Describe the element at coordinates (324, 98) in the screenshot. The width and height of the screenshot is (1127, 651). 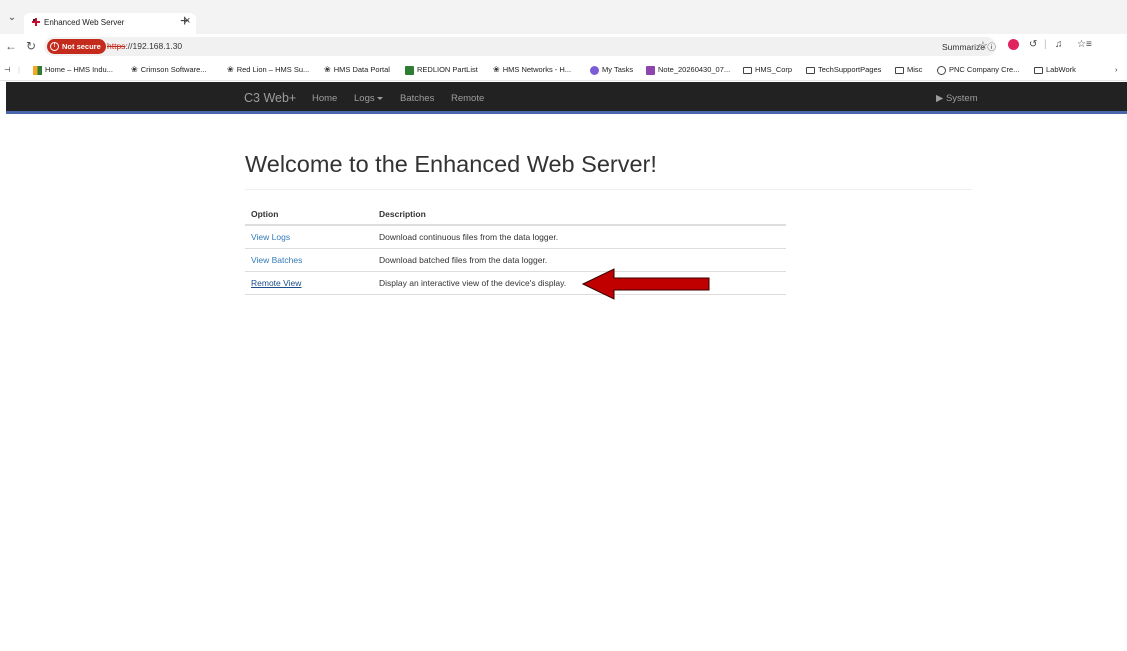
I see `nav-home: Home` at that location.